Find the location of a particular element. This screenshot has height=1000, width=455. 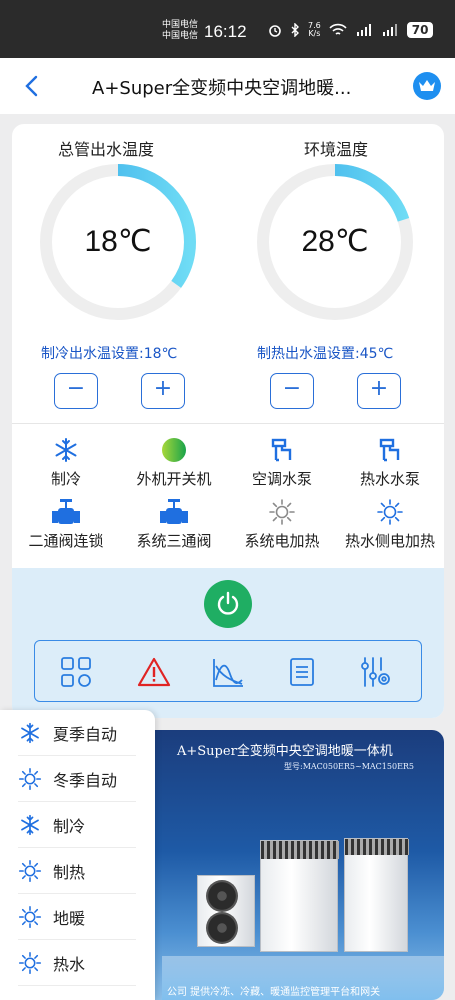

func-three-way-valve: 系统三通阀 is located at coordinates (174, 524).